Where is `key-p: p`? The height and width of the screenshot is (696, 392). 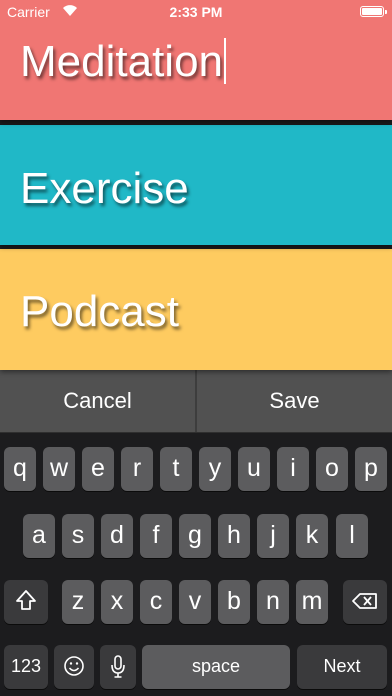
key-p: p is located at coordinates (371, 469).